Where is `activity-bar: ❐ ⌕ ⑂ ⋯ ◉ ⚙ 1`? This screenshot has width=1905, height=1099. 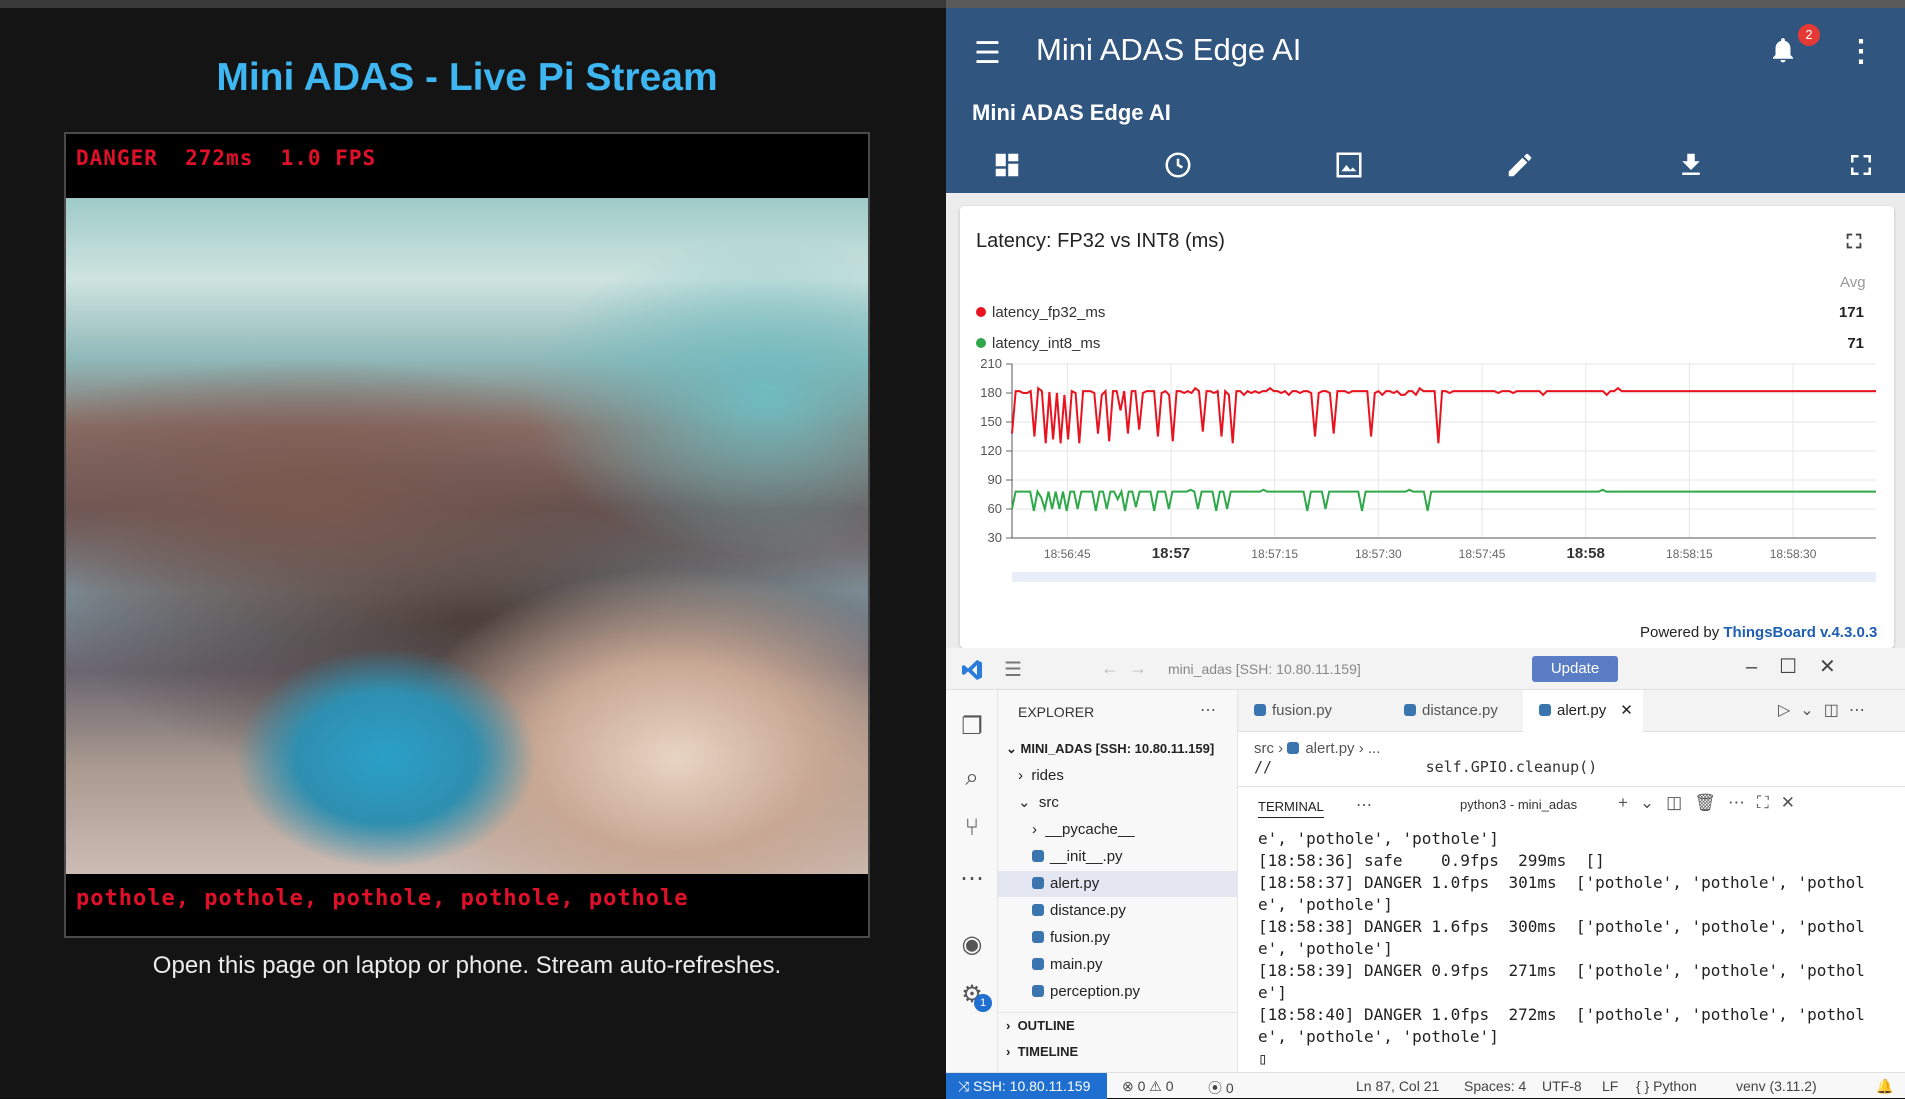
activity-bar: ❐ ⌕ ⑂ ⋯ ◉ ⚙ 1 is located at coordinates (972, 881).